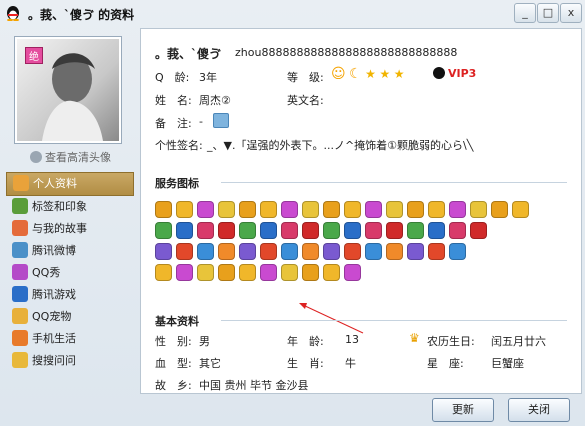 This screenshot has height=426, width=585. I want to click on edit-remark-icon, so click(221, 122).